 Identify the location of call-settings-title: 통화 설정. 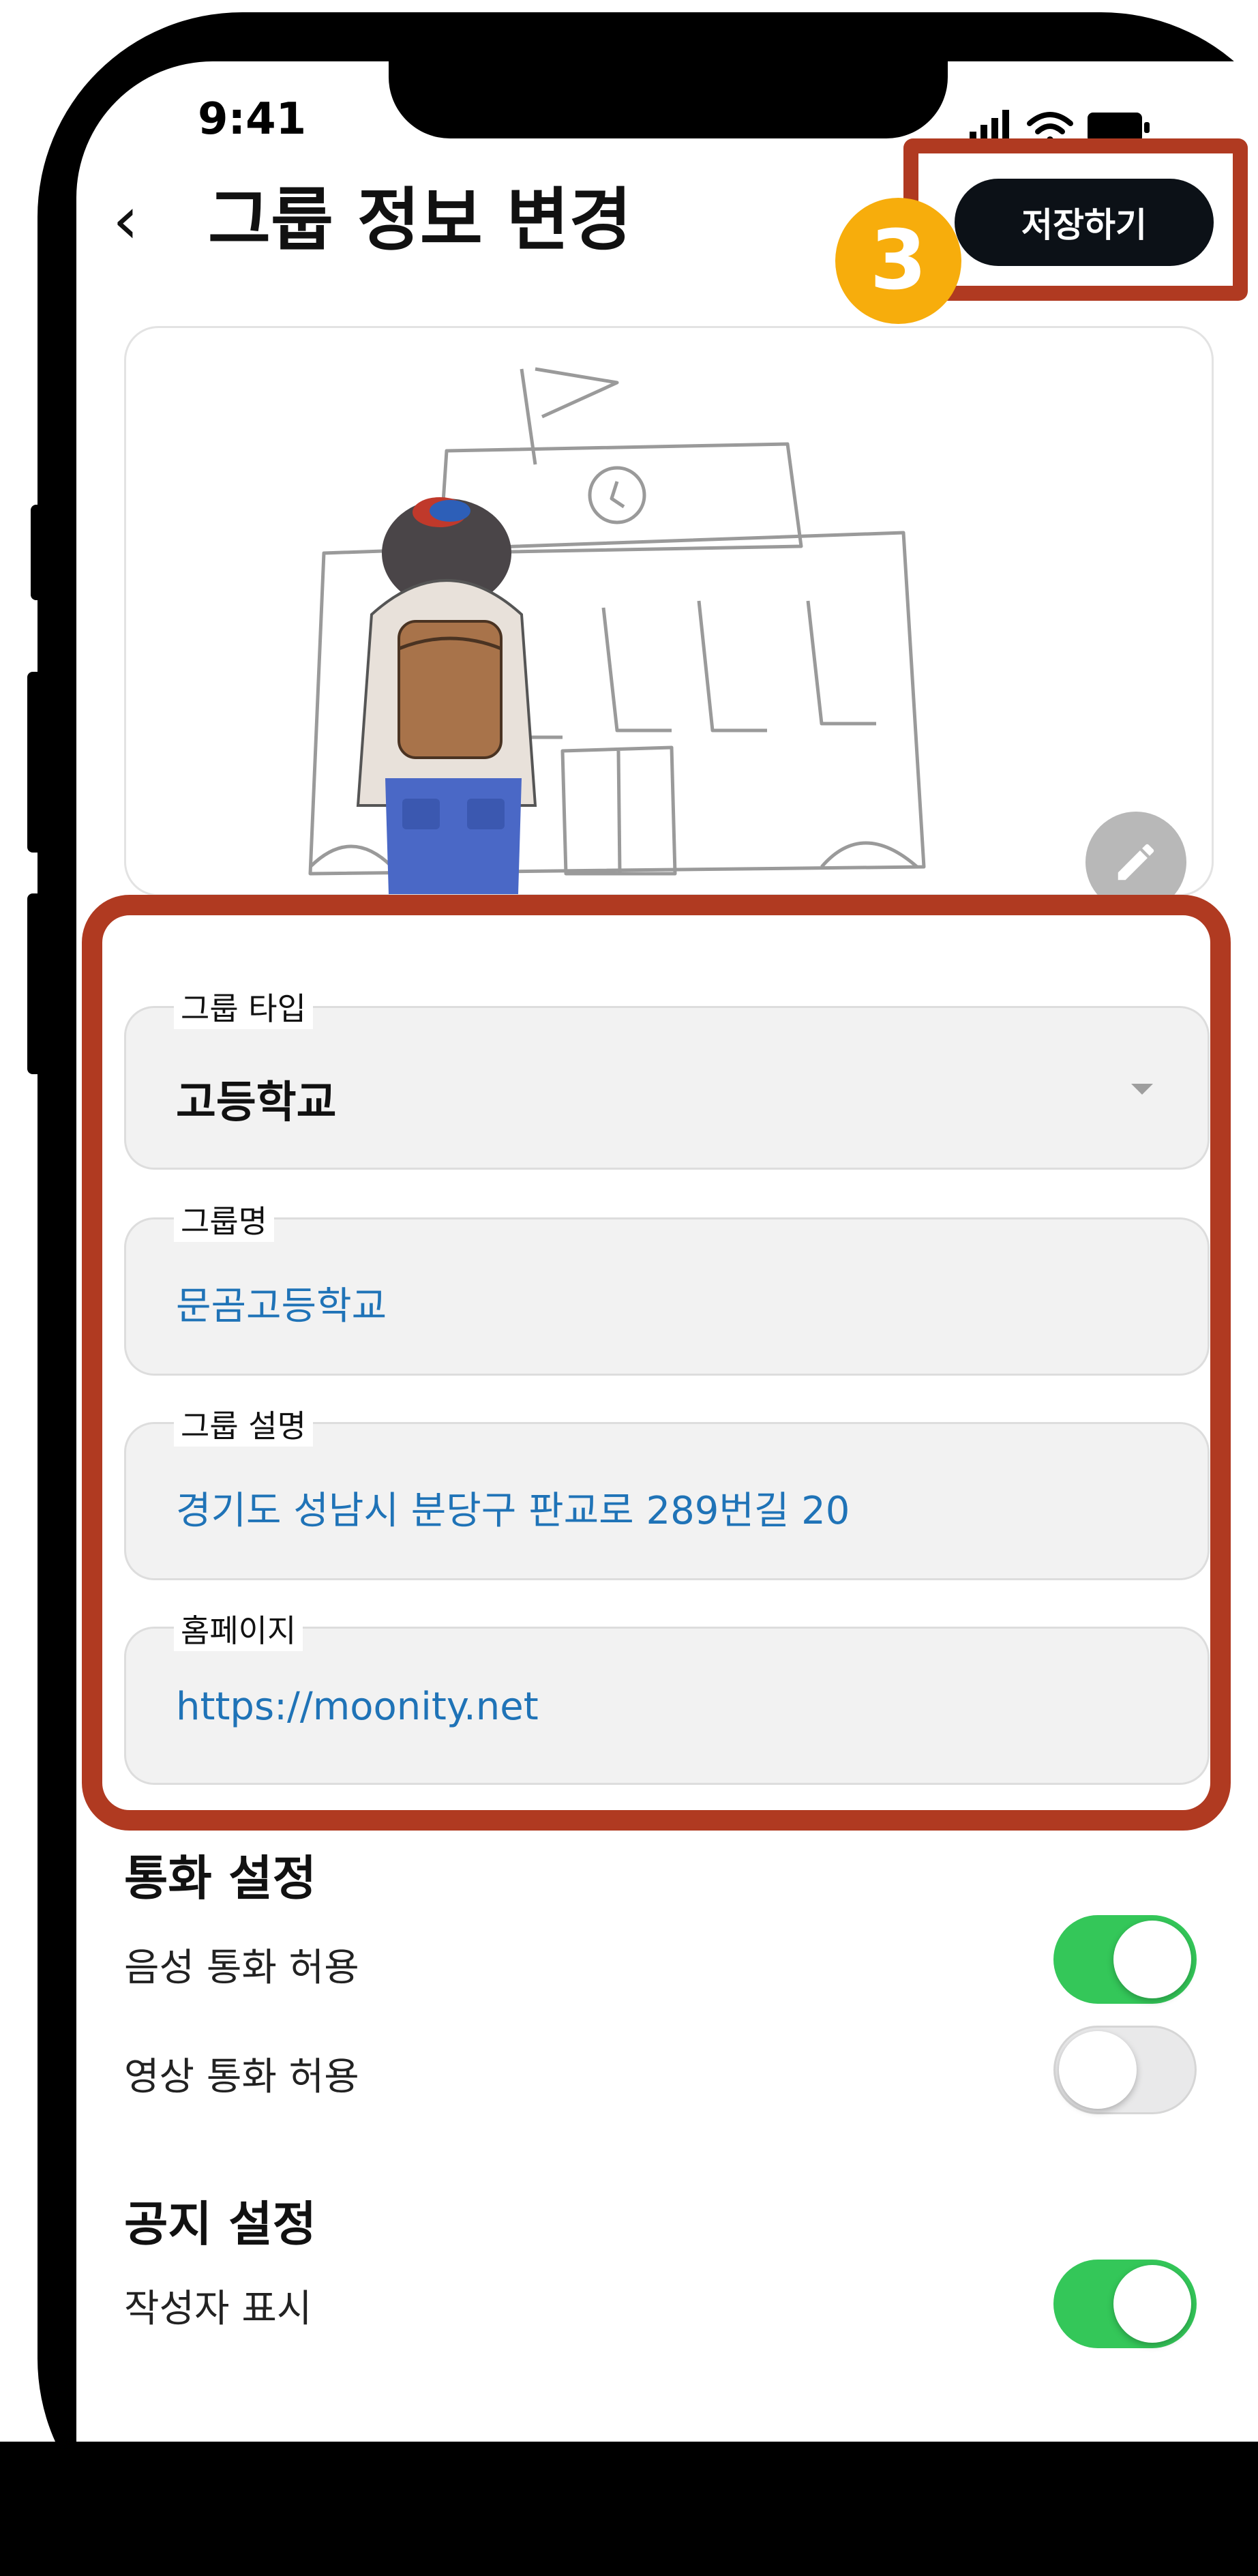
(220, 1878).